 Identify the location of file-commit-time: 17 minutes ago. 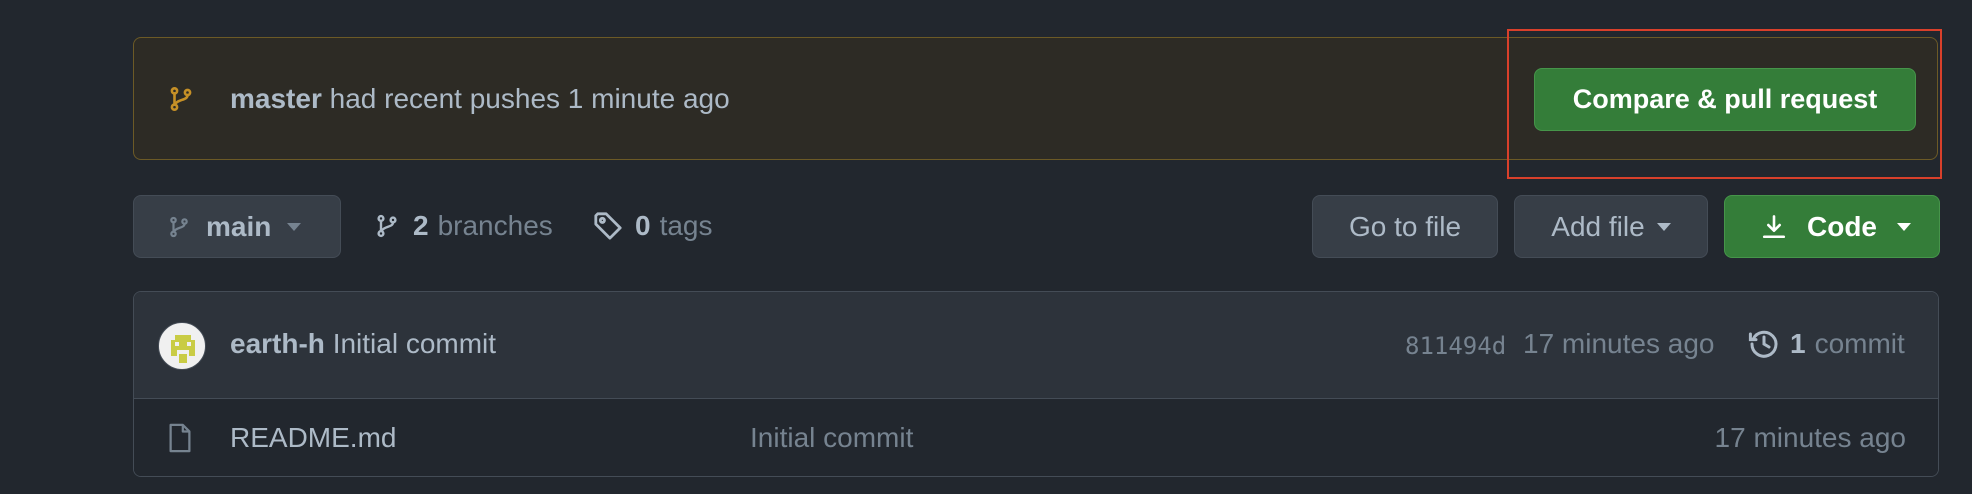
(1810, 437).